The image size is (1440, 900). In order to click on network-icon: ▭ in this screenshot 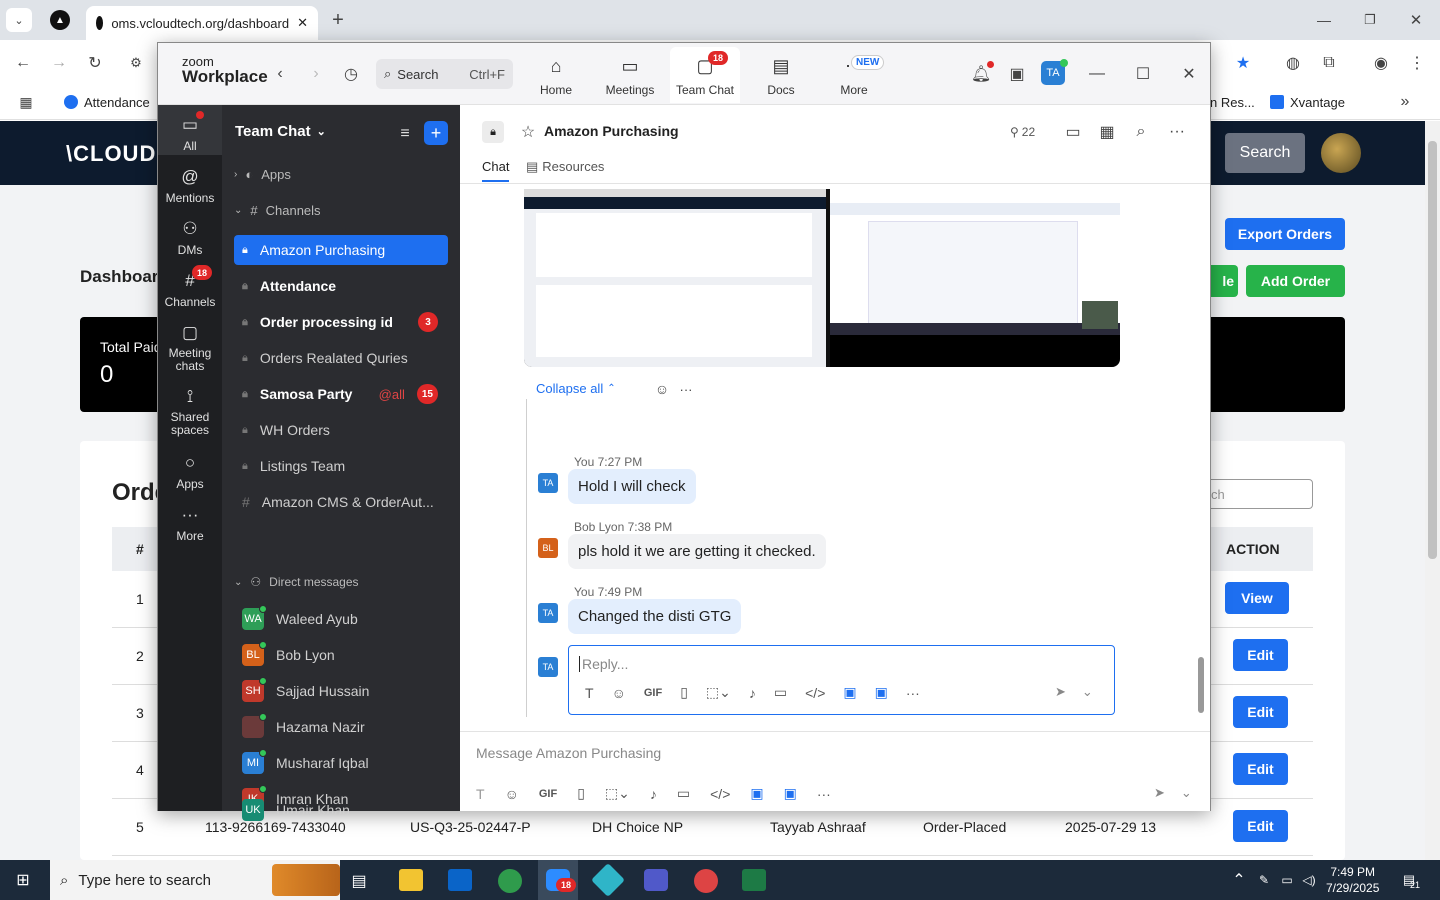, I will do `click(1287, 880)`.